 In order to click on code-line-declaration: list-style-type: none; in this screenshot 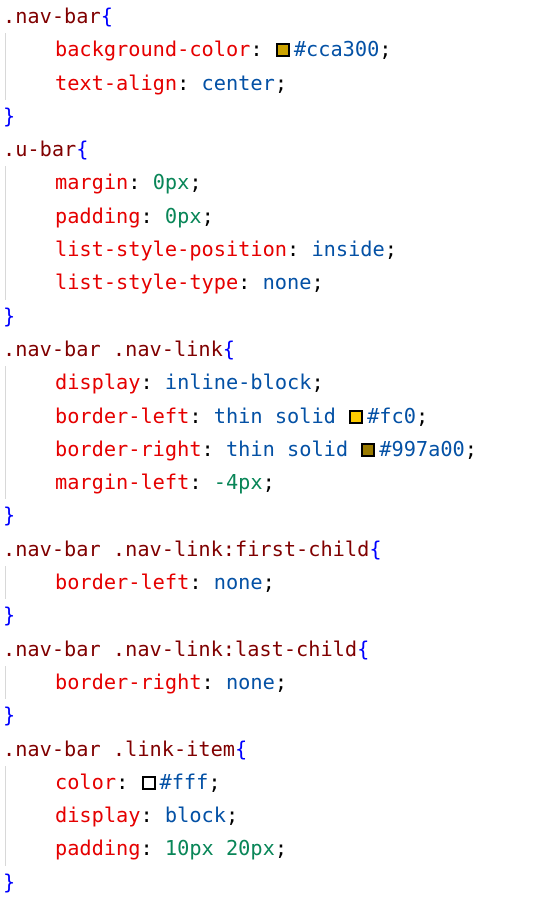, I will do `click(269, 283)`.